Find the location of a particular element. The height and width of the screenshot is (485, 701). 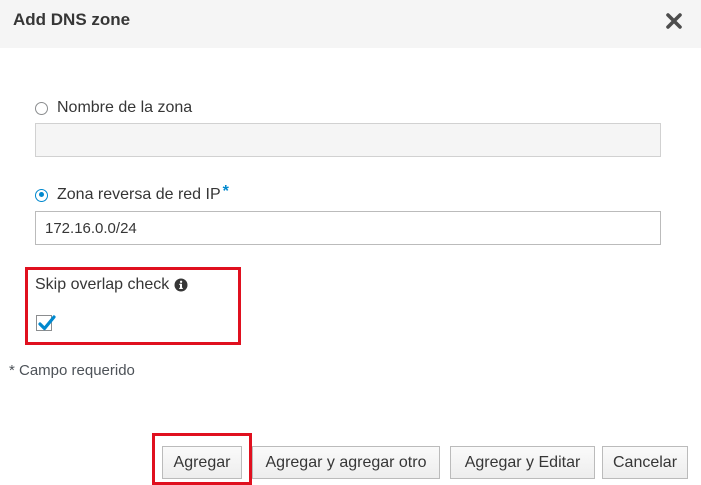

close-button is located at coordinates (674, 23).